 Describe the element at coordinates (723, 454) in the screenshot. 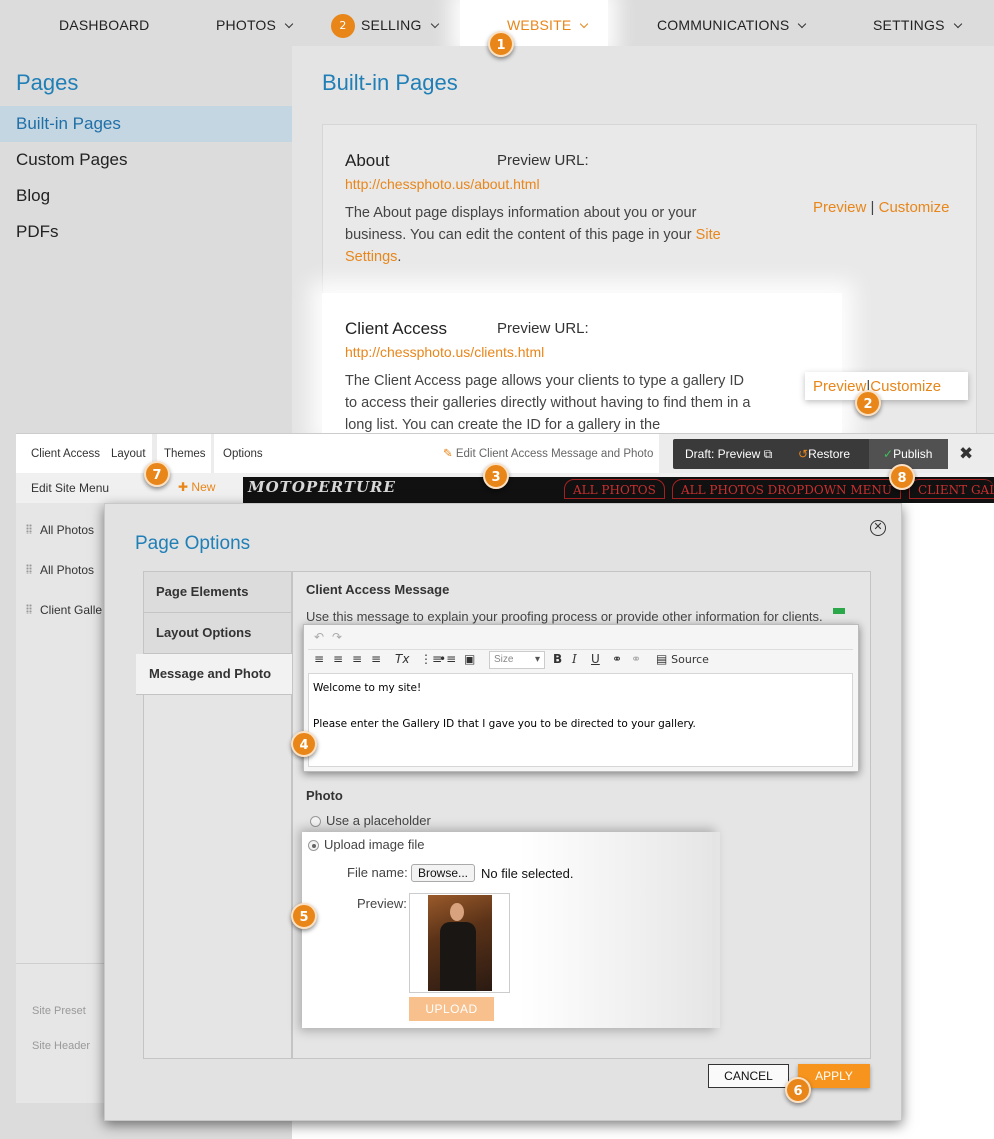

I see `draft-preview-label: Draft: Preview` at that location.